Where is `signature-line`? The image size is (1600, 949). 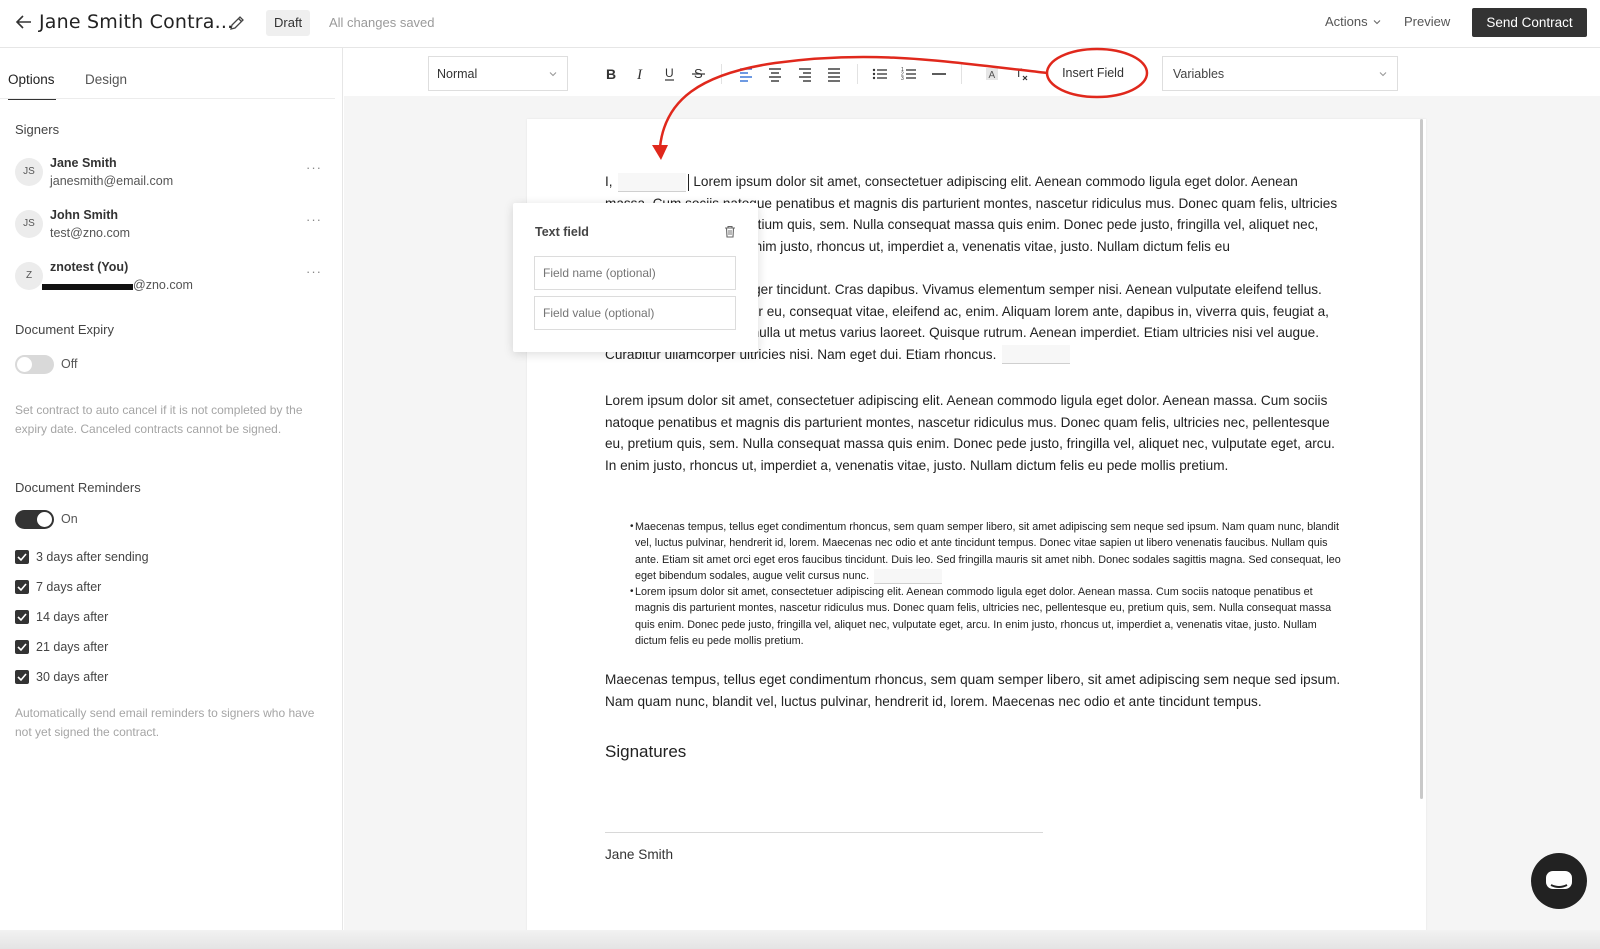 signature-line is located at coordinates (824, 832).